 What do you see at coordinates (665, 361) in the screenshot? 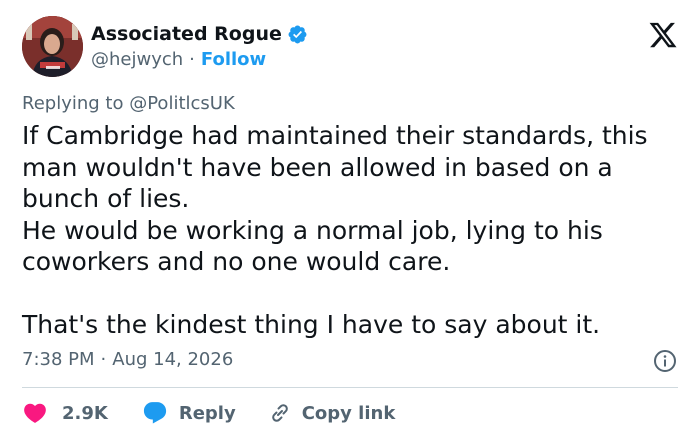
I see `info-icon` at bounding box center [665, 361].